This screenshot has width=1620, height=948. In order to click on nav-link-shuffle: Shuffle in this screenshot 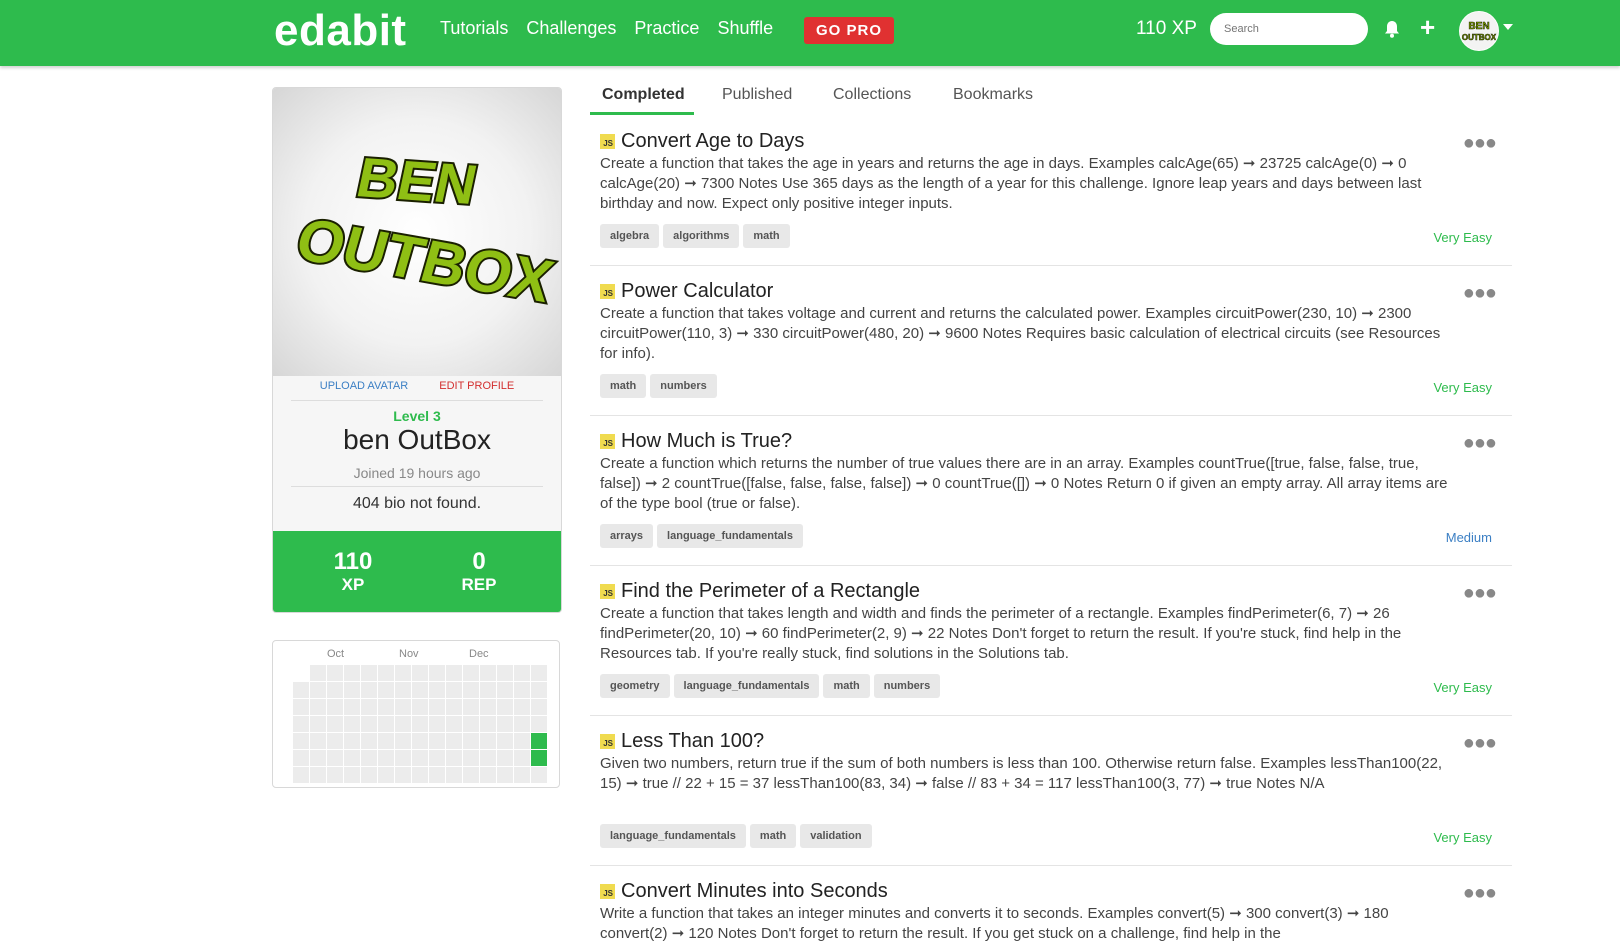, I will do `click(745, 28)`.